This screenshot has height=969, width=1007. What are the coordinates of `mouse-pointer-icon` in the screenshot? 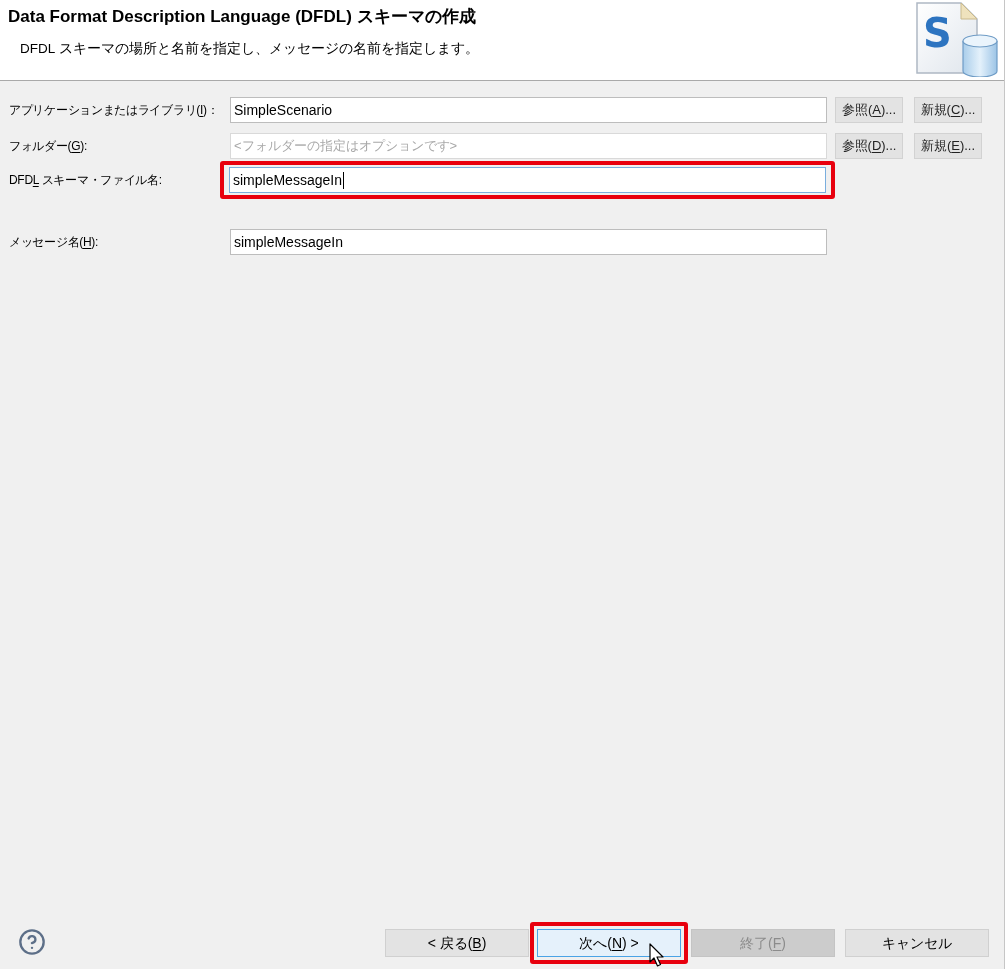 It's located at (657, 956).